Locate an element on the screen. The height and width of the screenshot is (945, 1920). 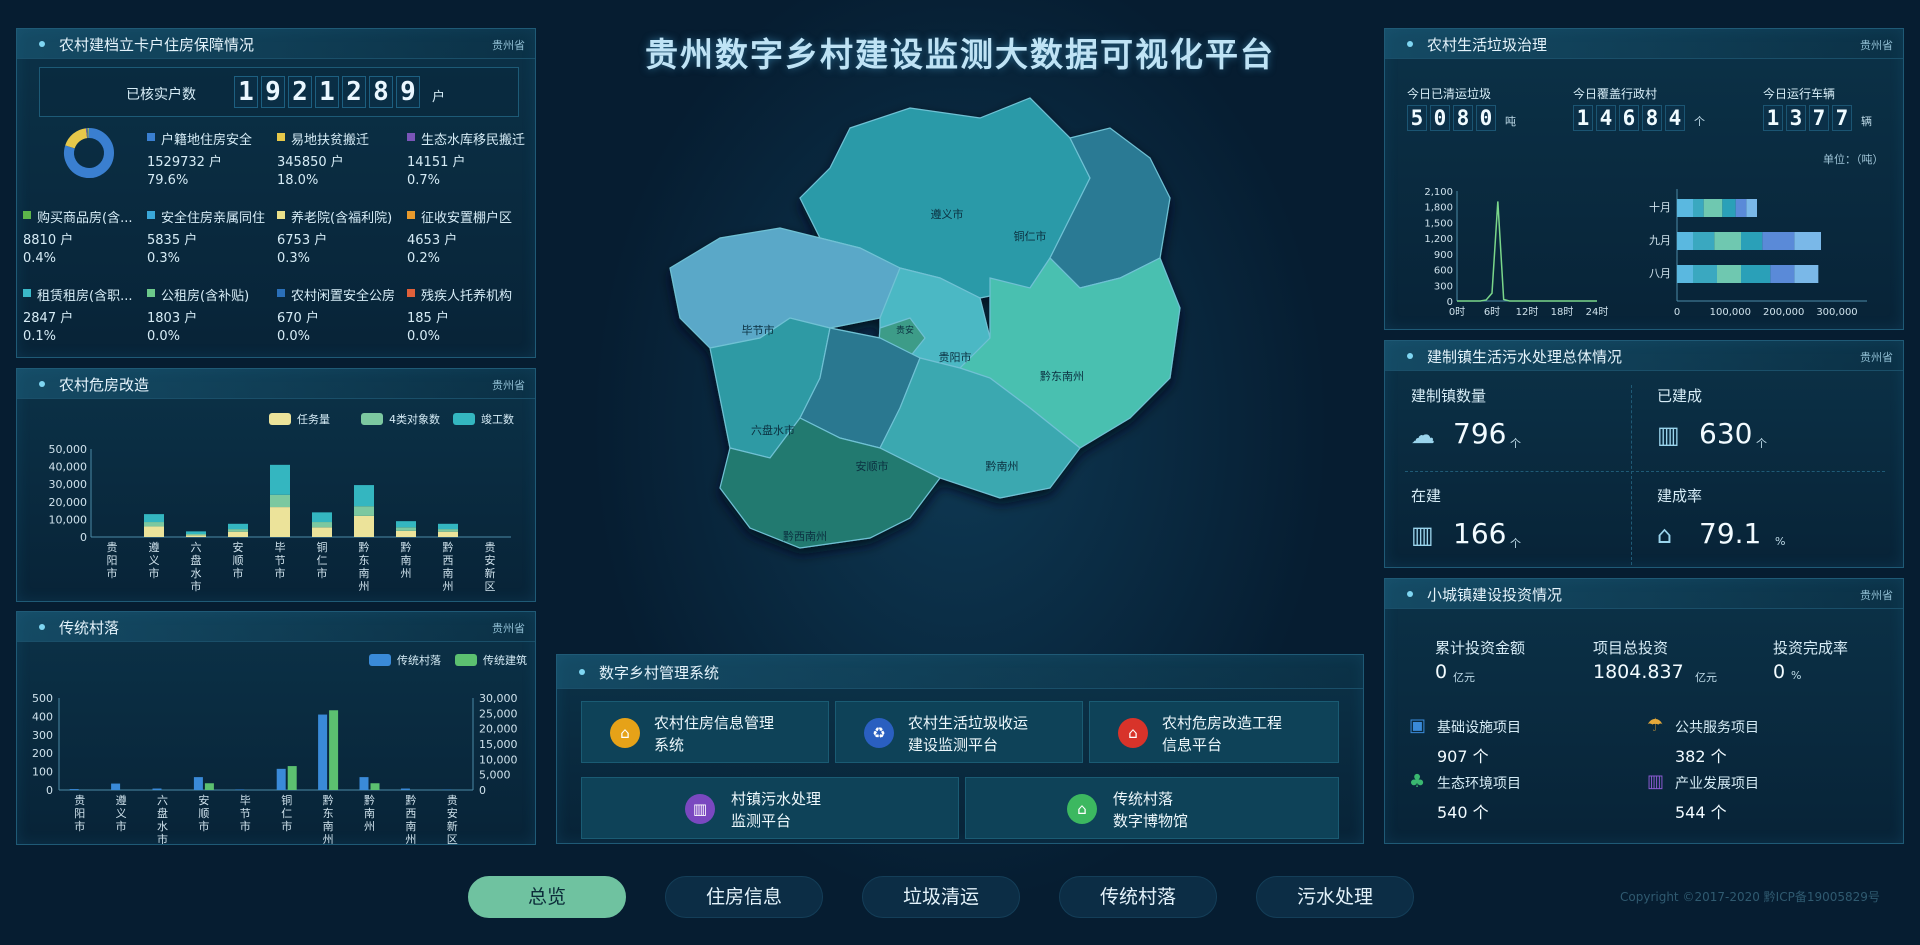
housing-item-pct: 0.3% is located at coordinates (294, 258).